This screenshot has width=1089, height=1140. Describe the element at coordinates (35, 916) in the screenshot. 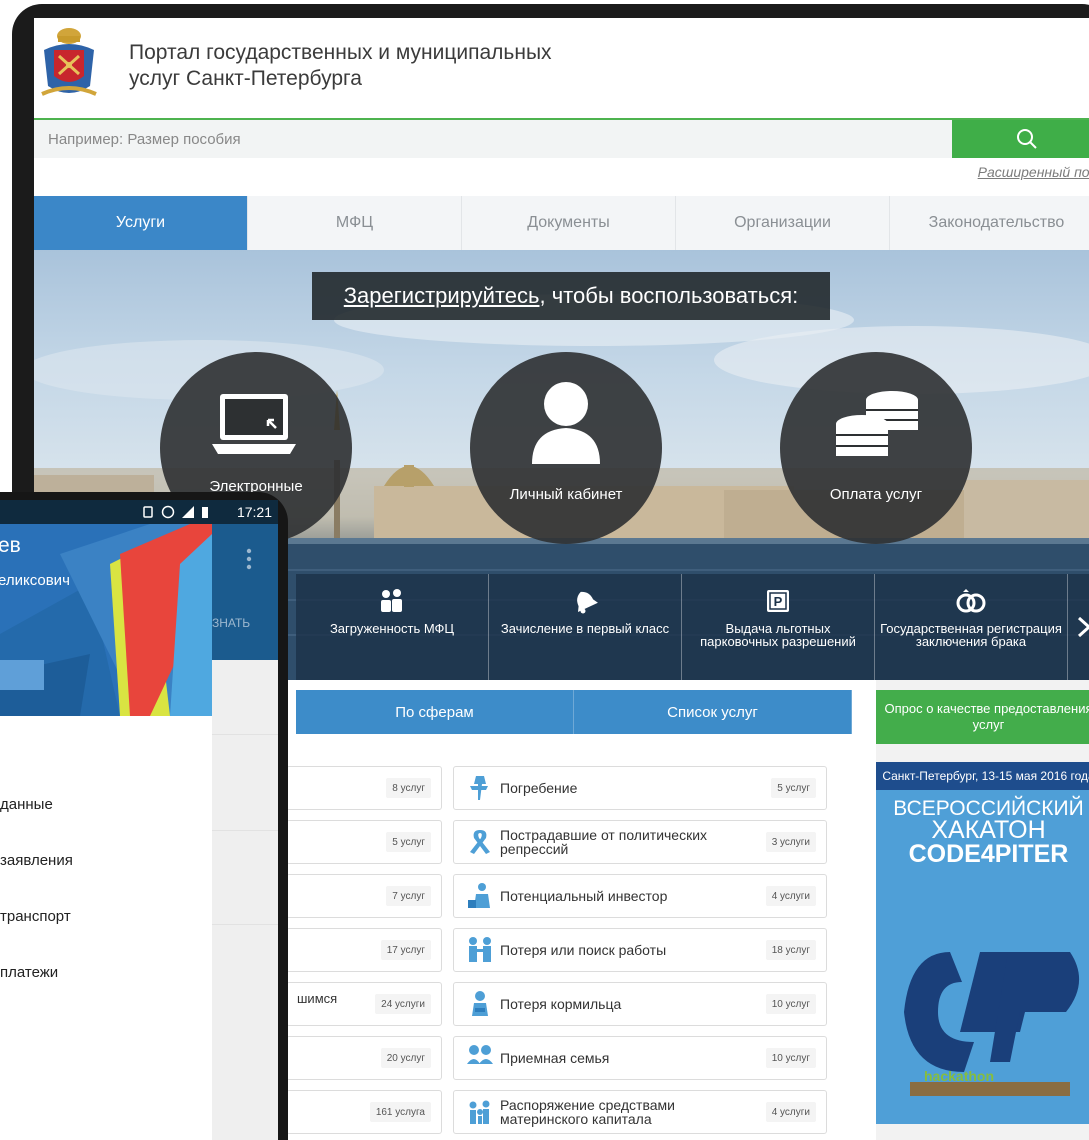

I see `drawer-item-transport: транспорт` at that location.